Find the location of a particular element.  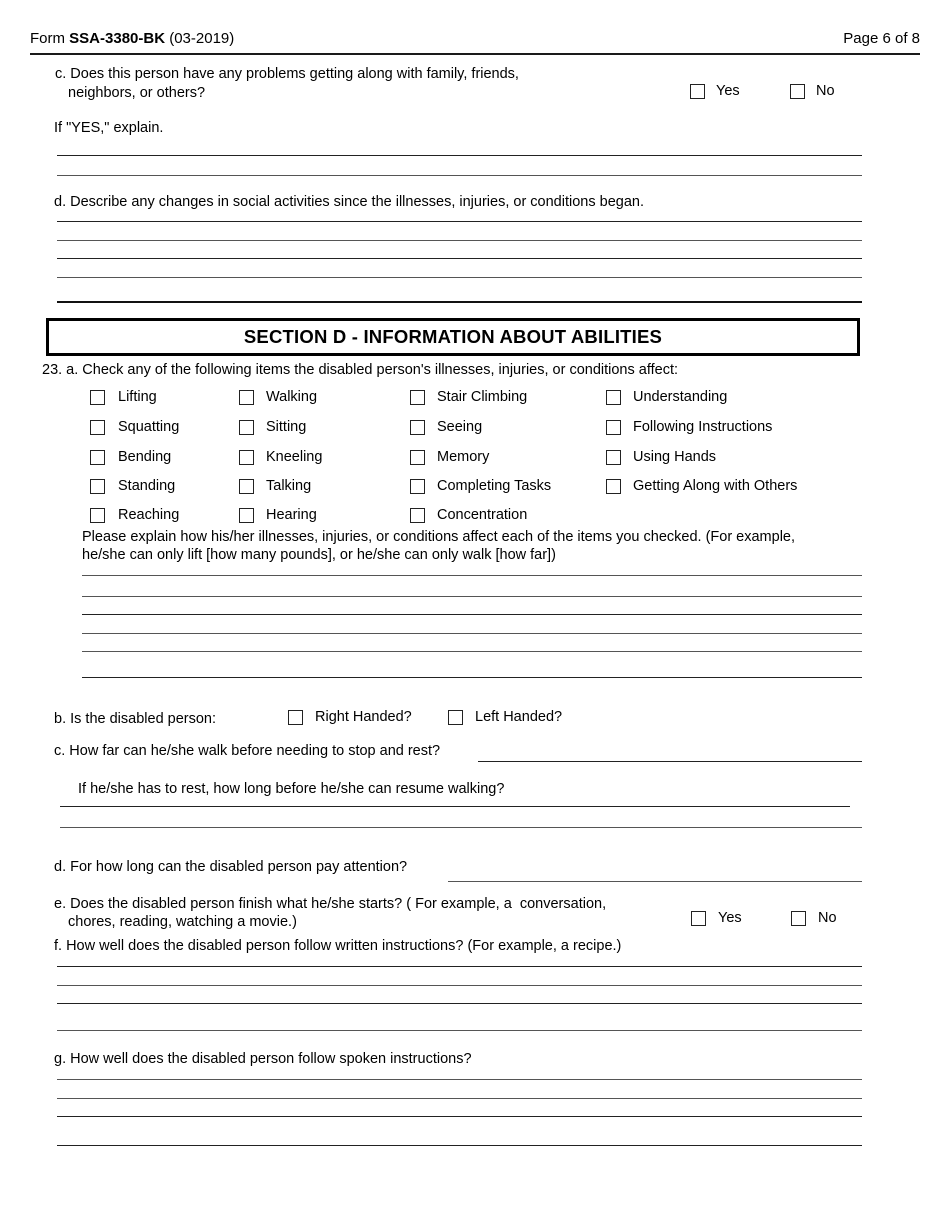

checkbox-label-bending: Bending is located at coordinates (145, 457).